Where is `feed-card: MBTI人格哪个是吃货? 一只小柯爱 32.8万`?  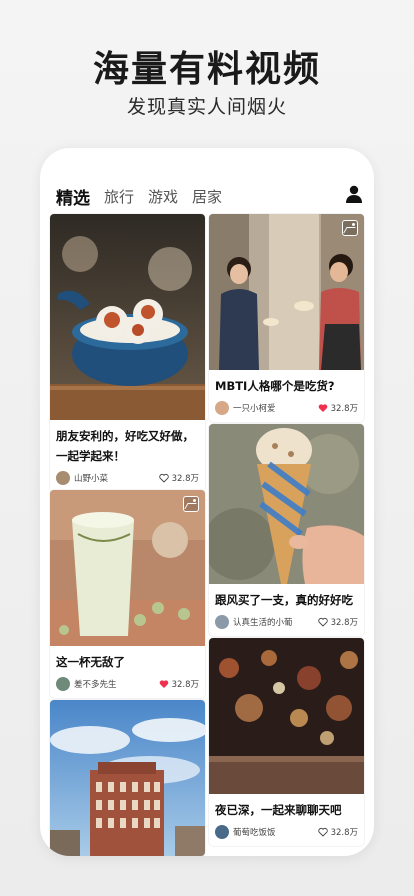
feed-card: MBTI人格哪个是吃货? 一只小柯爱 32.8万 is located at coordinates (286, 318).